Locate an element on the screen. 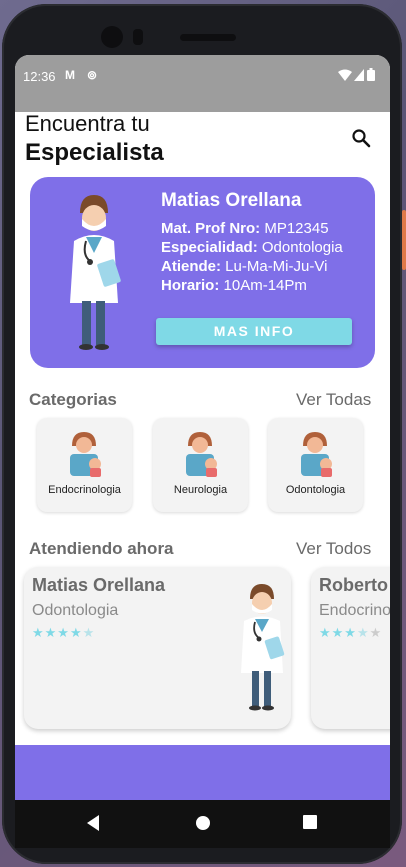 This screenshot has height=867, width=406. days-row: Atiende: Lu-Ma-Mi-Ju-Vi is located at coordinates (244, 266).